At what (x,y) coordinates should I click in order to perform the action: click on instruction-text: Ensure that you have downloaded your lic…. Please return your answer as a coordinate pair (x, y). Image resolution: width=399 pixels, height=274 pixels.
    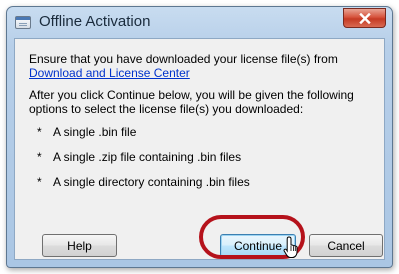
    Looking at the image, I should click on (183, 66).